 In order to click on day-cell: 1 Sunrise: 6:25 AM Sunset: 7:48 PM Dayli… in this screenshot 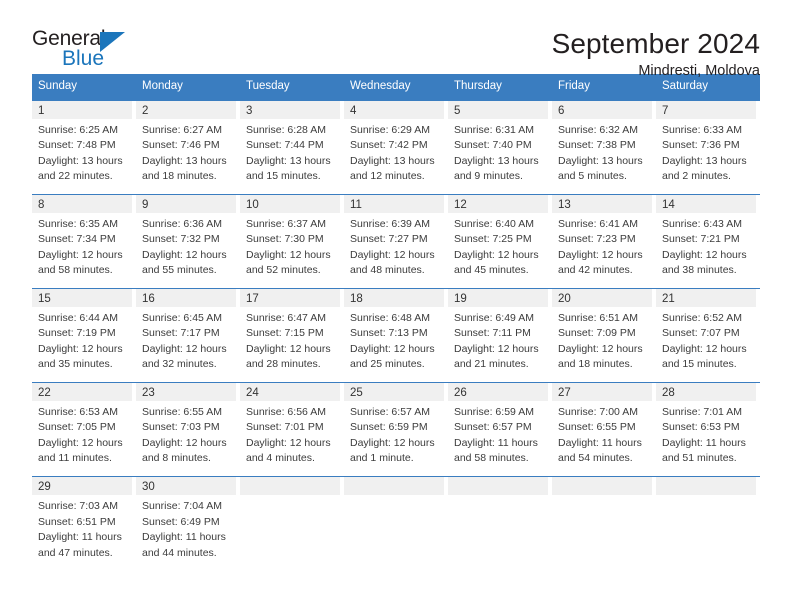, I will do `click(84, 147)`.